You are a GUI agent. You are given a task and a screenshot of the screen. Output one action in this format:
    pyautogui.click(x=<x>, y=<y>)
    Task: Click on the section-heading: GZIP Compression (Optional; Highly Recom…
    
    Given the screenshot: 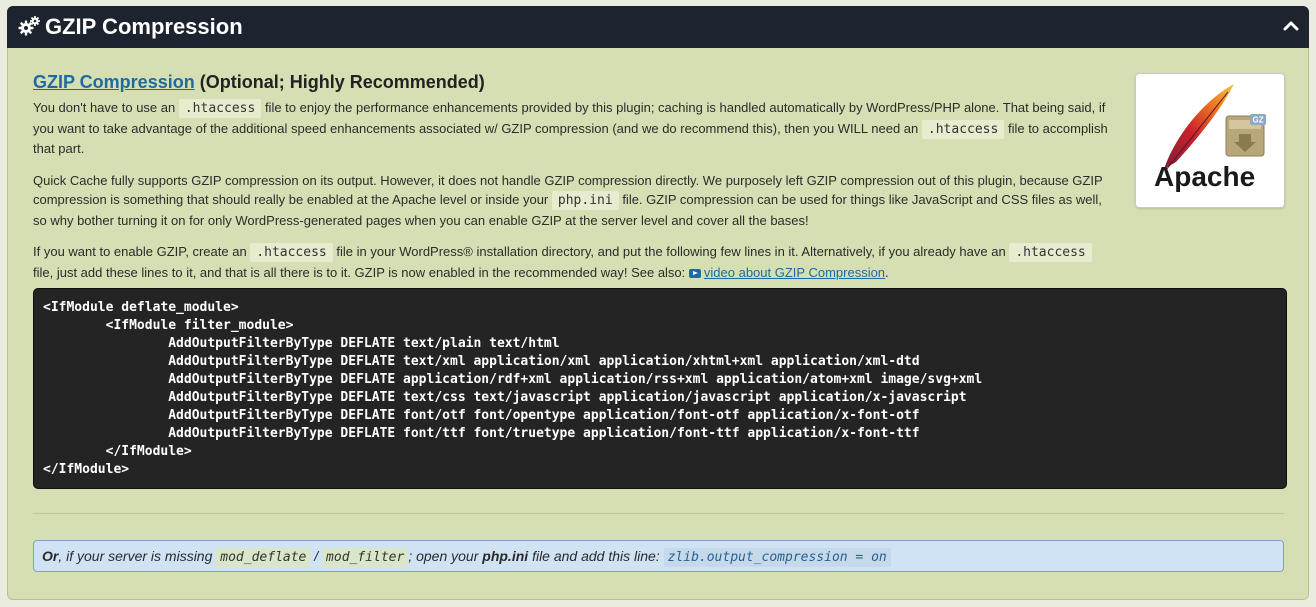 What is the action you would take?
    pyautogui.click(x=571, y=82)
    